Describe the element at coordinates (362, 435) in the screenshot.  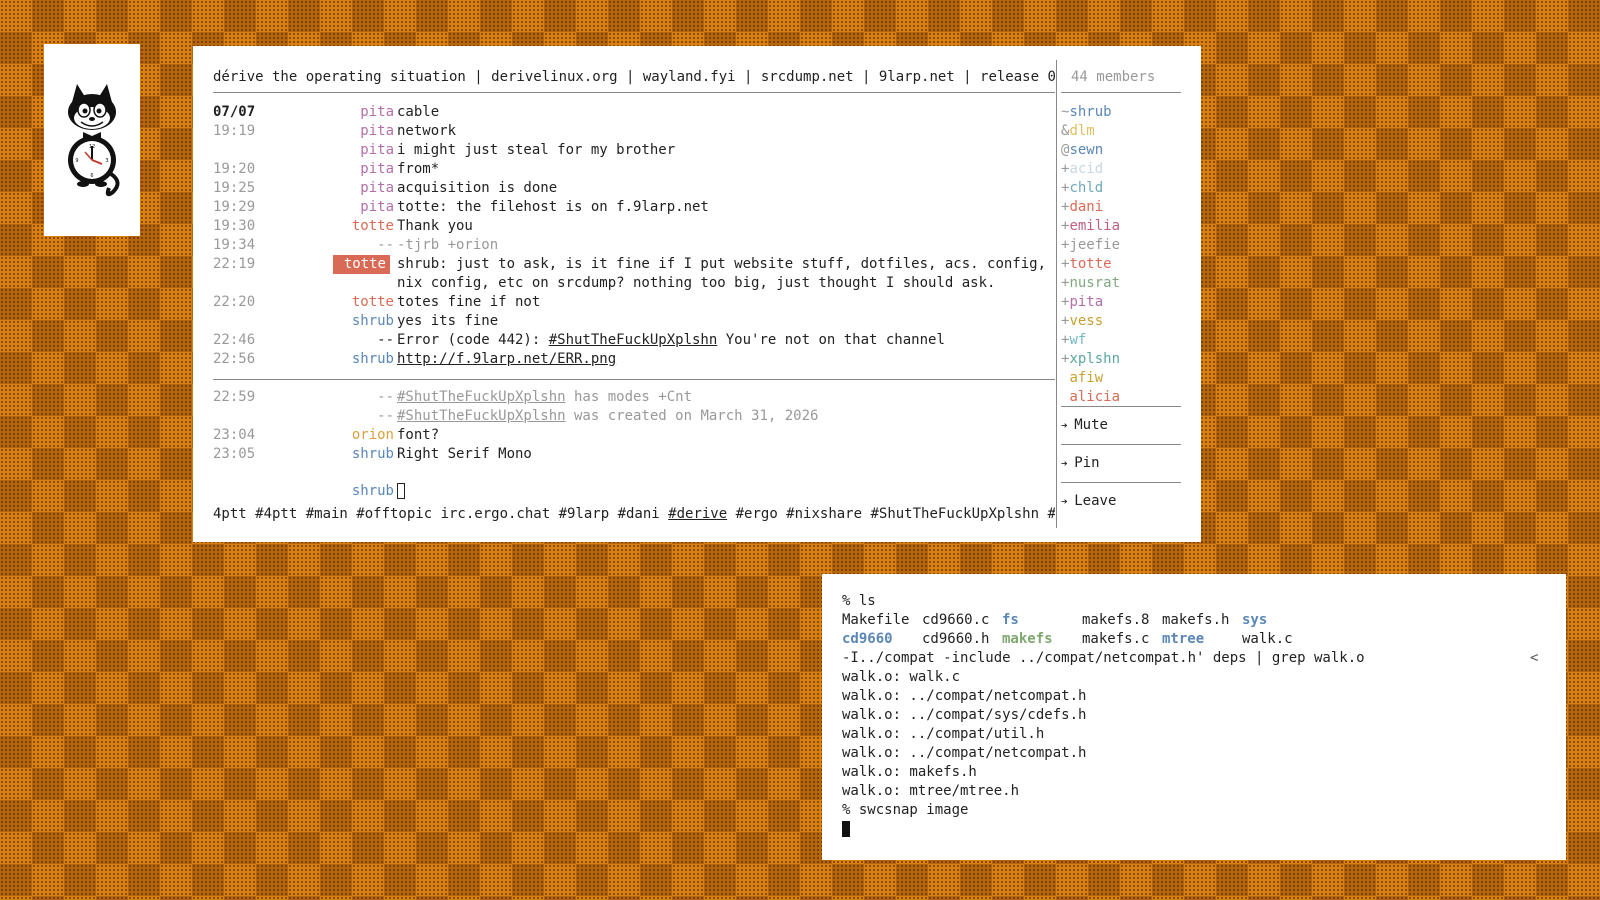
I see `message-nick: orion` at that location.